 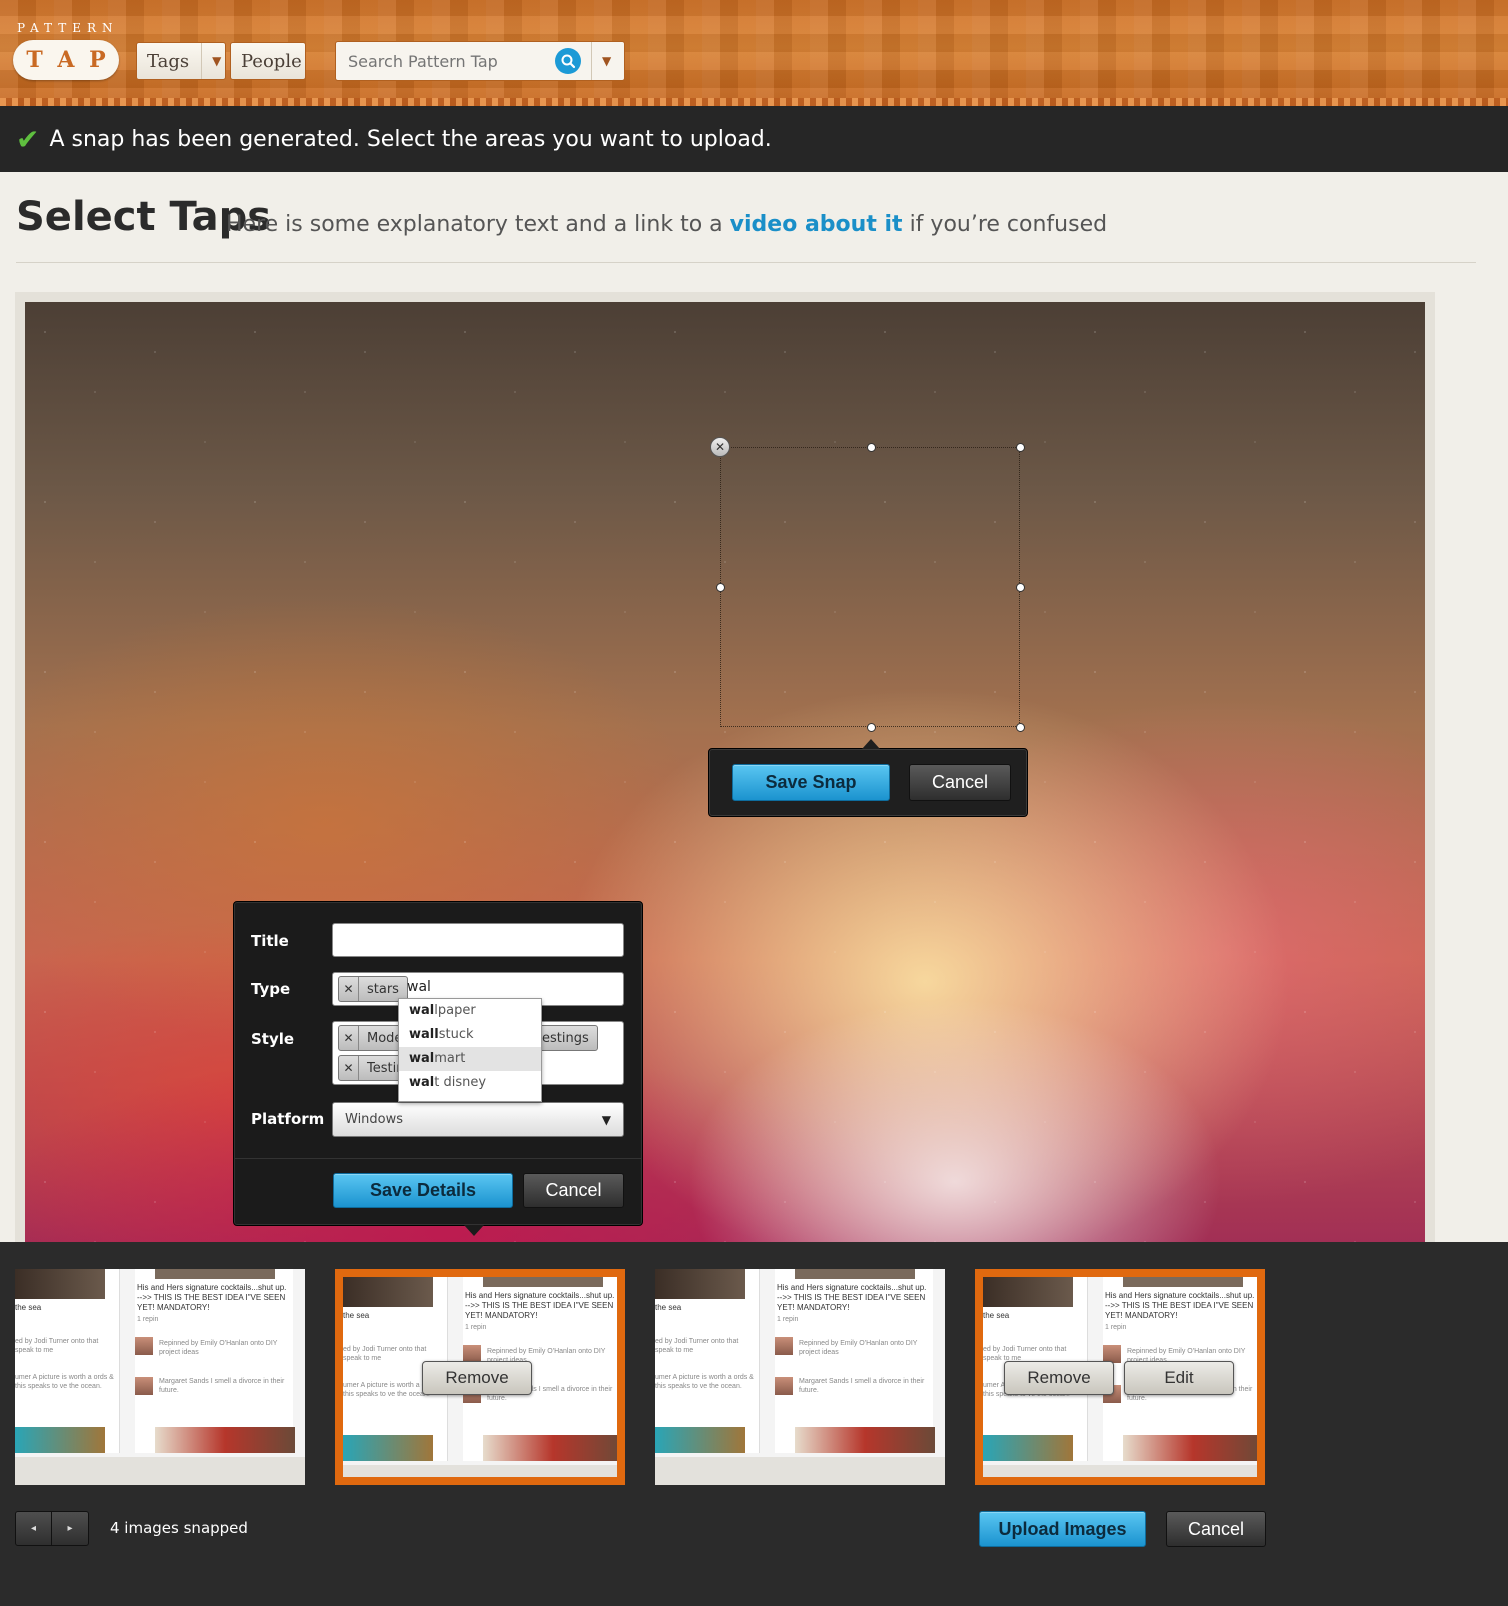 I want to click on pager: ◂ ▸, so click(x=52, y=1528).